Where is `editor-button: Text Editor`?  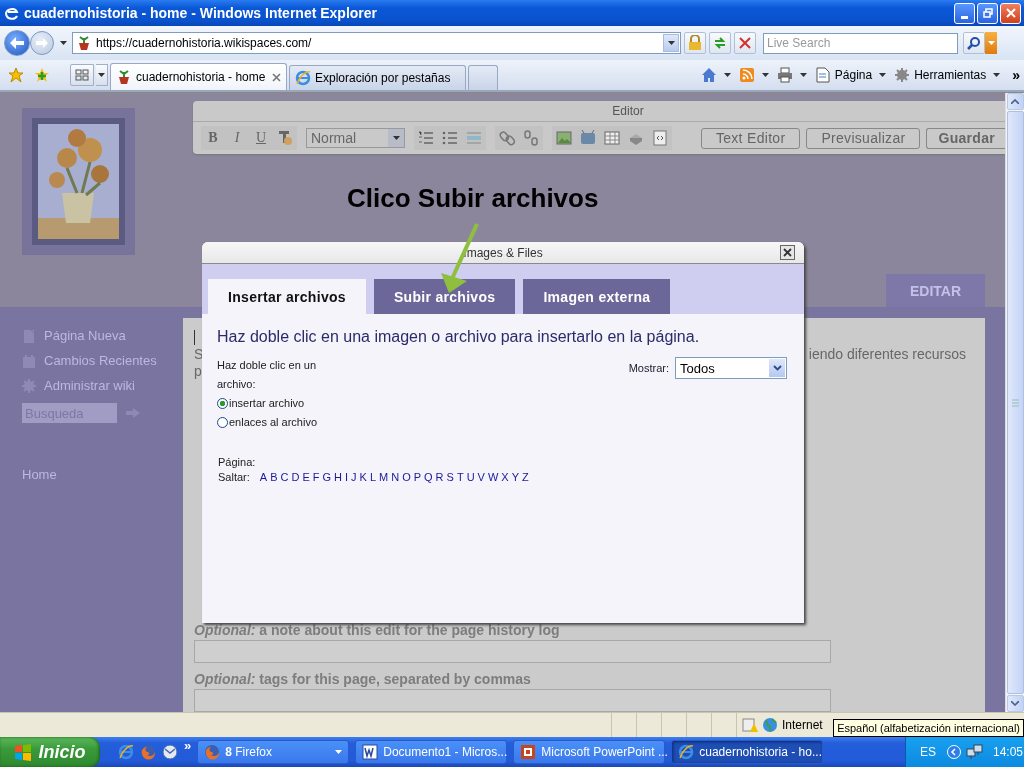 editor-button: Text Editor is located at coordinates (750, 138).